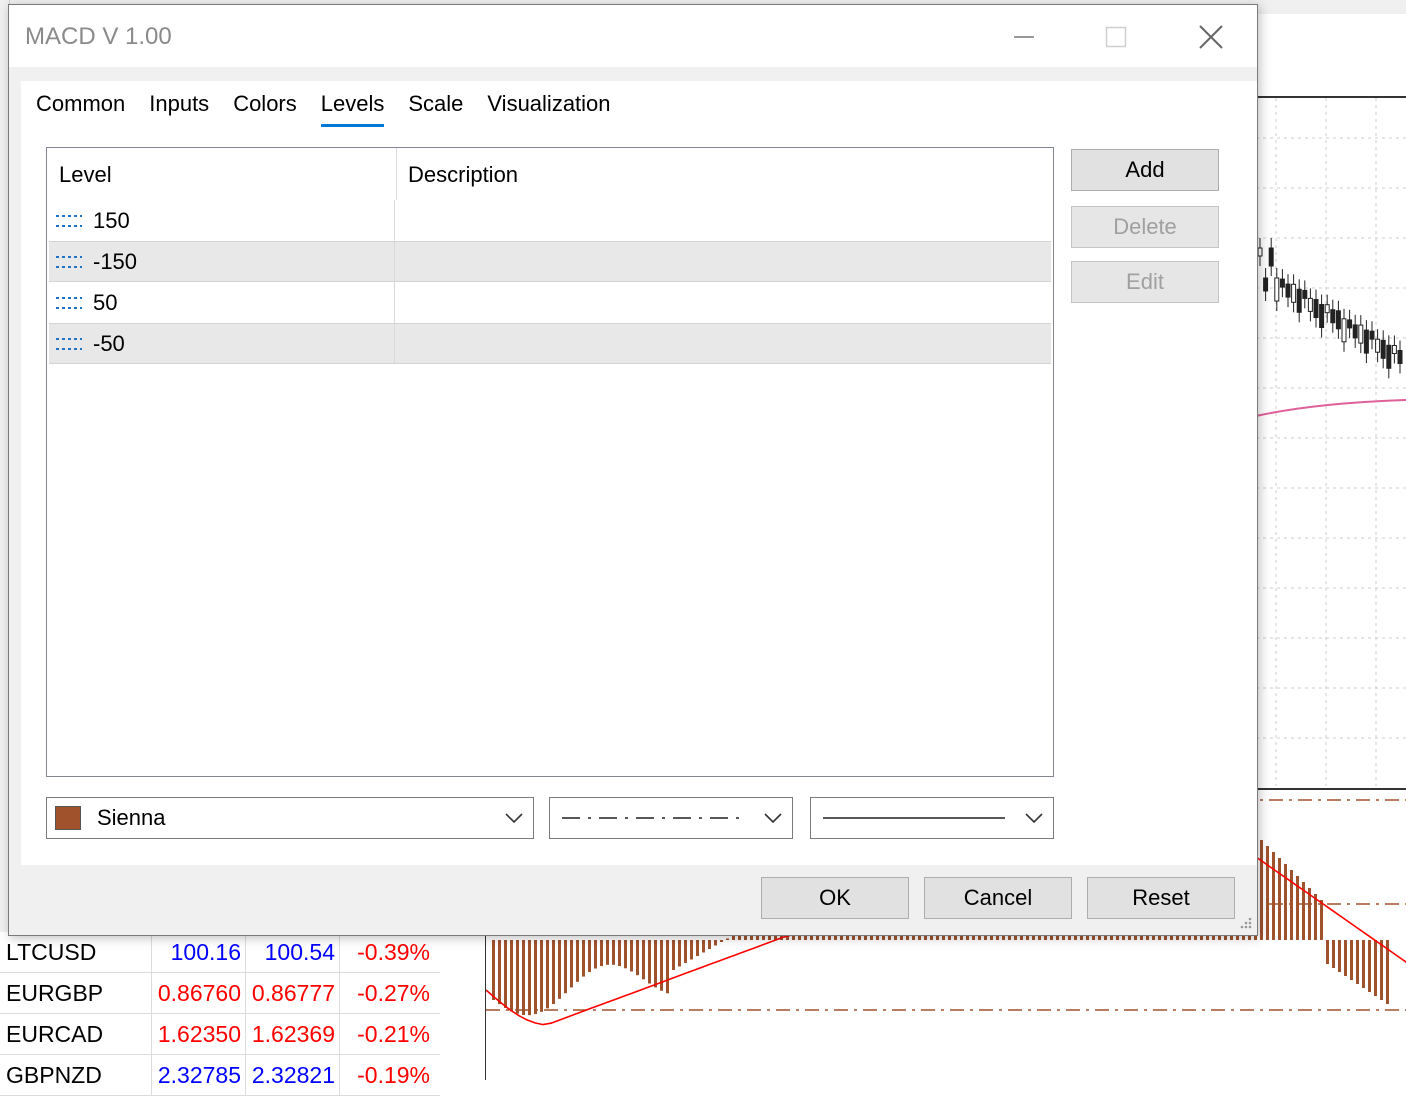 The width and height of the screenshot is (1406, 1096). Describe the element at coordinates (220, 952) in the screenshot. I see `market-watch-row: LTCUSD 100.16 100.54 -0.39%` at that location.